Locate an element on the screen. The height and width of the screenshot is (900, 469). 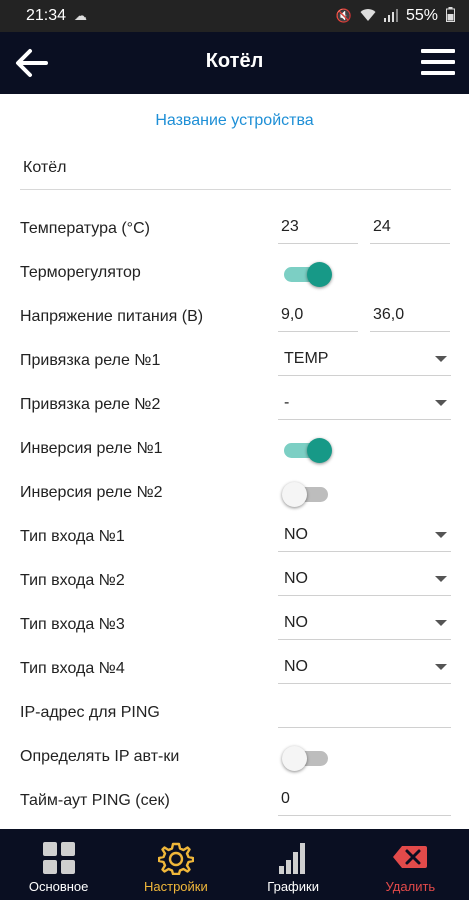
row-voltage: Напряжение питания (В) 9,0 36,0 is located at coordinates (234, 318).